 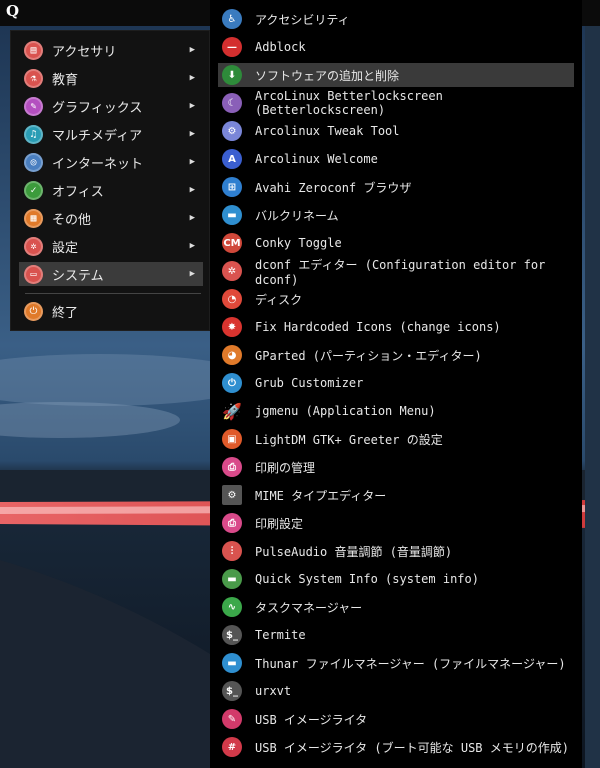 I want to click on submenu-item-conky: CM Conky Toggle, so click(x=396, y=243).